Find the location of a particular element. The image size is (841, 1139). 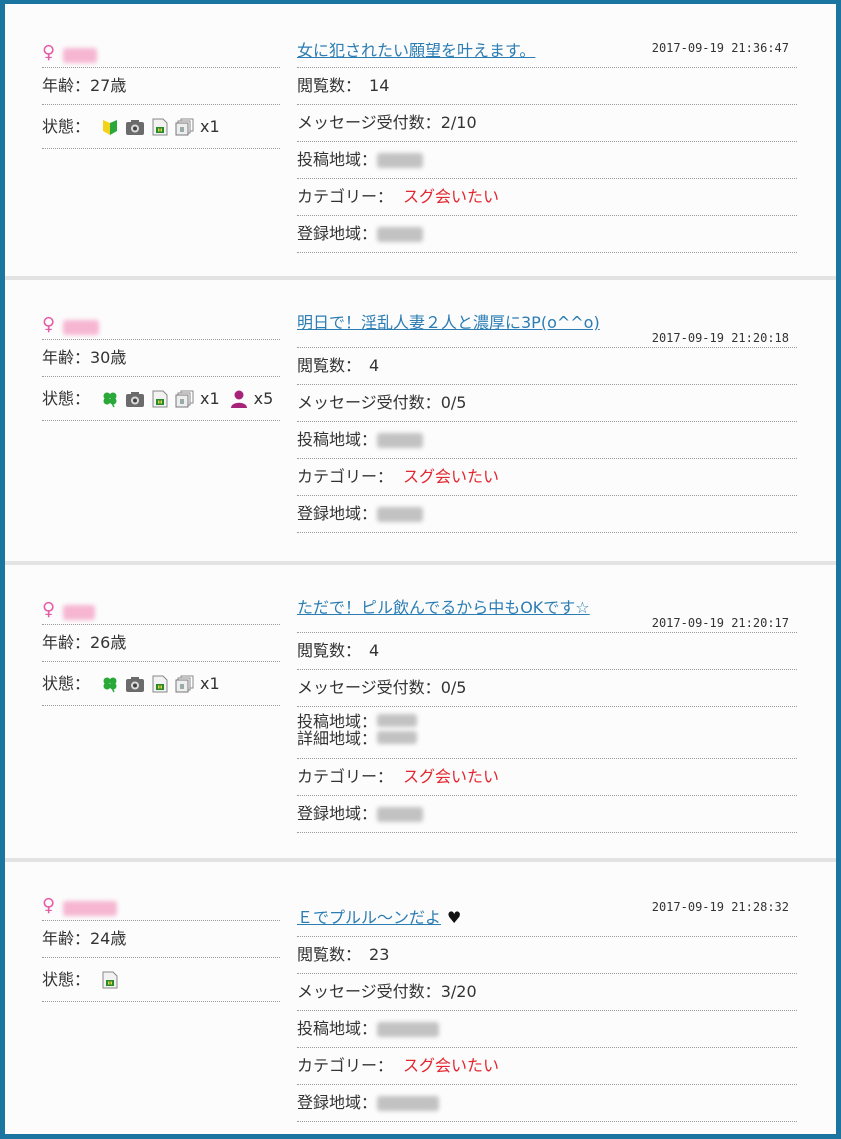

messages-row: メッセージ受付数： 2/10 is located at coordinates (547, 123).